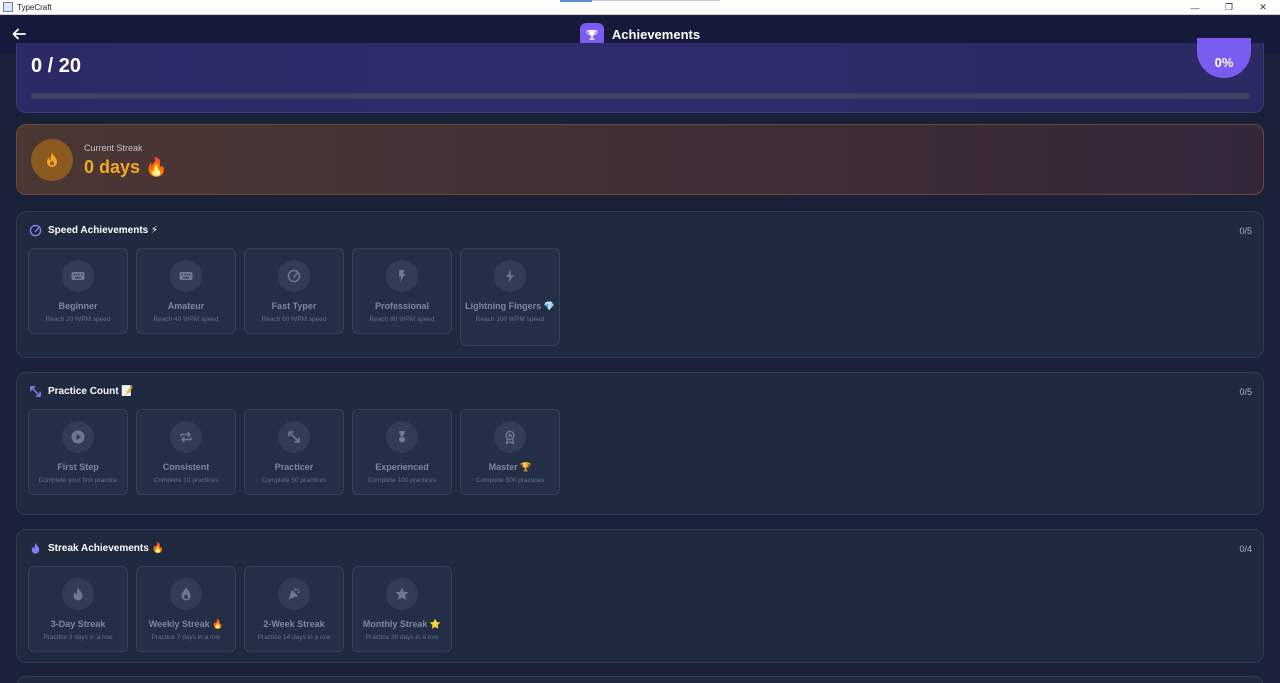 The height and width of the screenshot is (683, 1280). Describe the element at coordinates (641, 96) in the screenshot. I see `progress-bar` at that location.